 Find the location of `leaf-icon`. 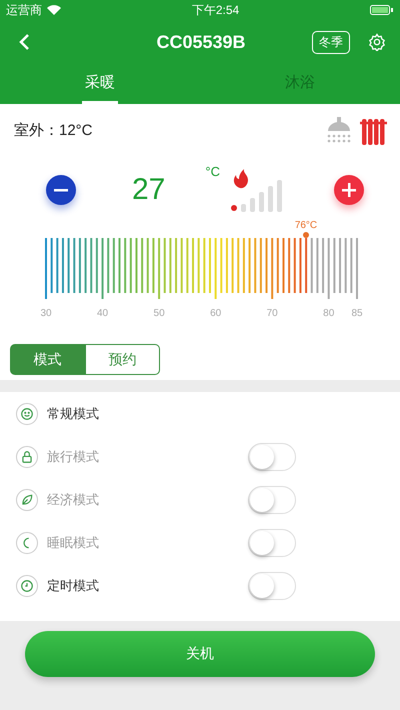

leaf-icon is located at coordinates (27, 499).